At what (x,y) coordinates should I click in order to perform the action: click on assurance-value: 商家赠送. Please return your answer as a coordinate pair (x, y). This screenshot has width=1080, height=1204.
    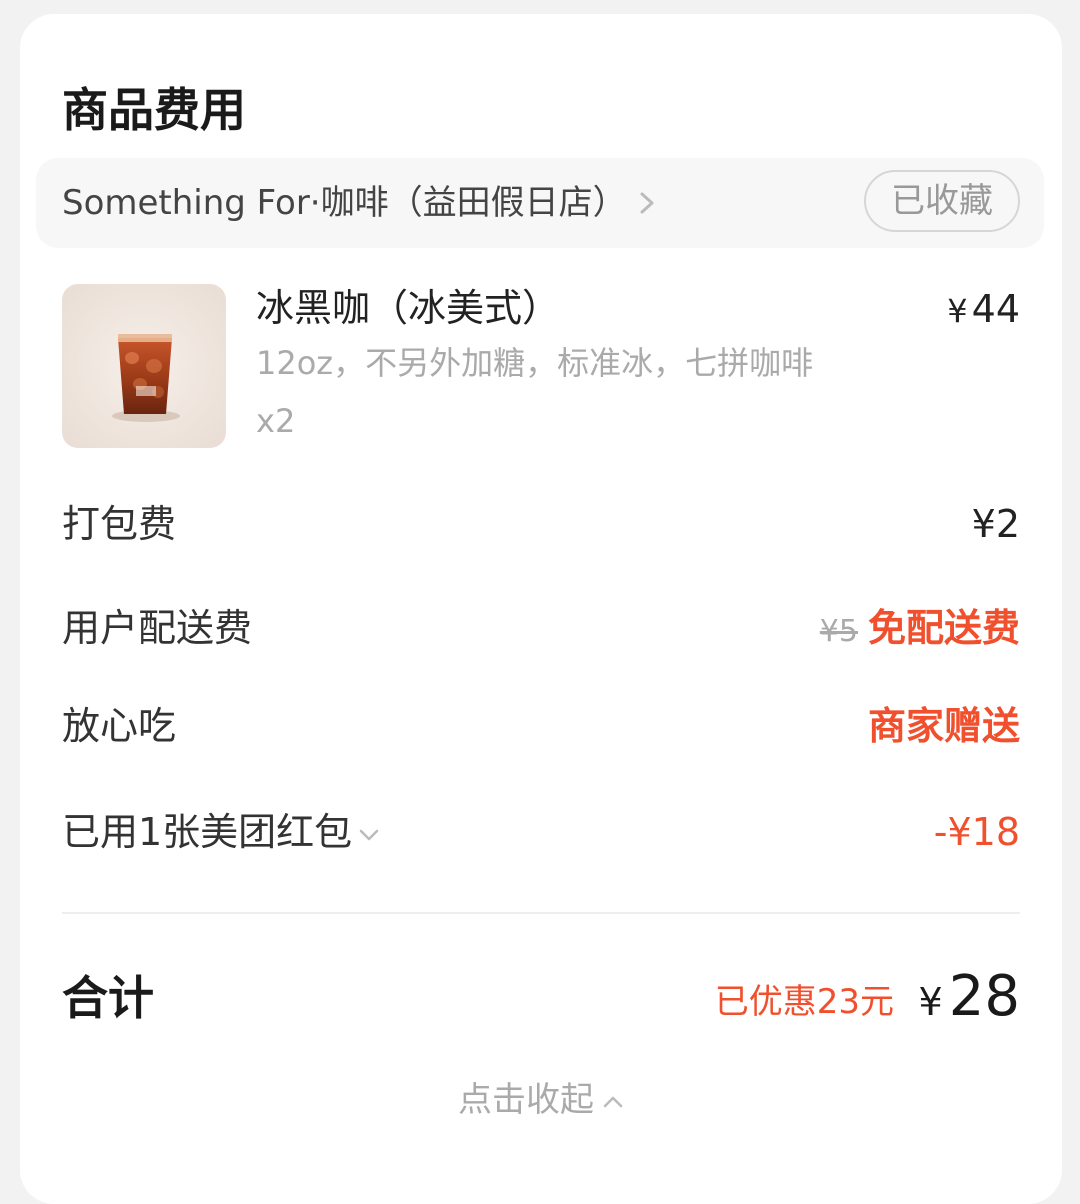
    Looking at the image, I should click on (943, 726).